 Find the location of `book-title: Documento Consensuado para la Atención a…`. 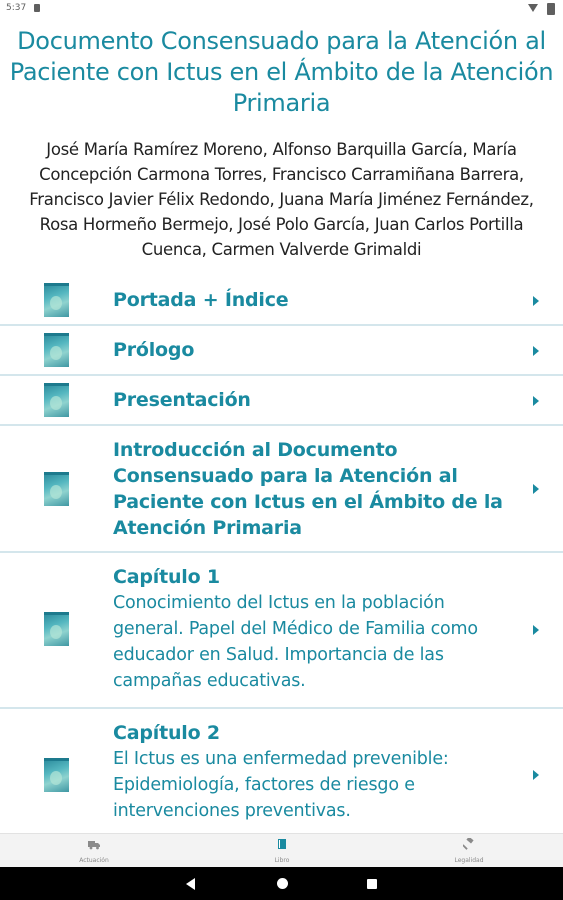

book-title: Documento Consensuado para la Atención a… is located at coordinates (281, 72).